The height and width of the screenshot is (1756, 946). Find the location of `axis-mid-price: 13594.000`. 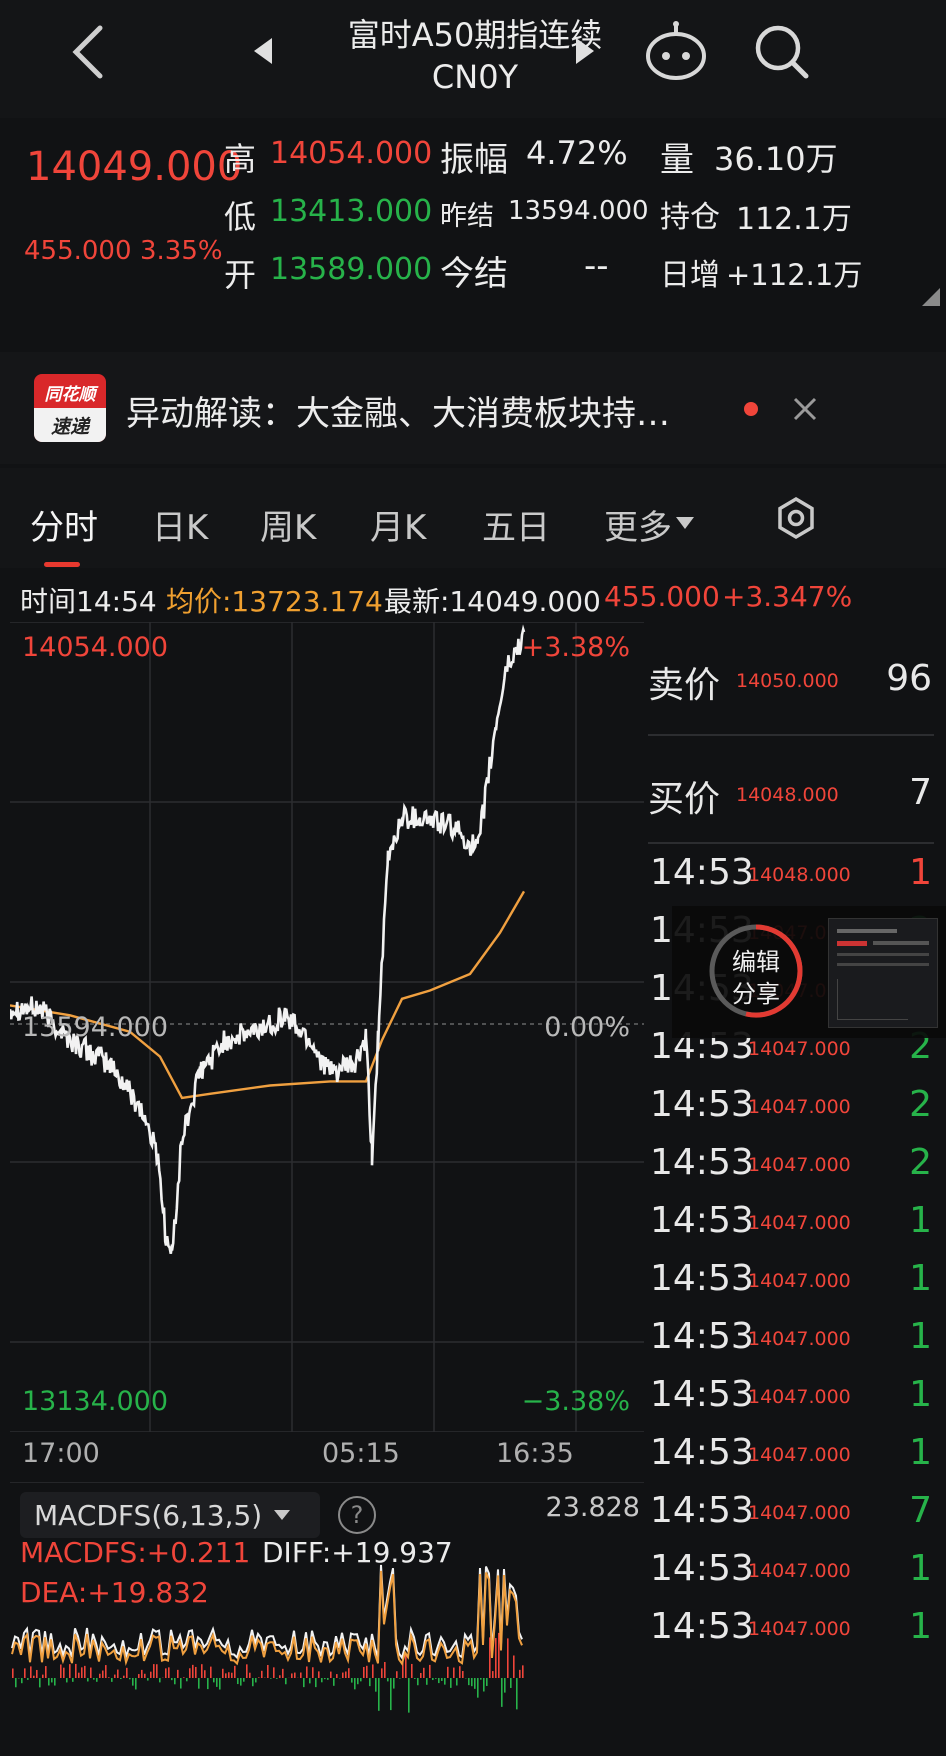

axis-mid-price: 13594.000 is located at coordinates (95, 1027).